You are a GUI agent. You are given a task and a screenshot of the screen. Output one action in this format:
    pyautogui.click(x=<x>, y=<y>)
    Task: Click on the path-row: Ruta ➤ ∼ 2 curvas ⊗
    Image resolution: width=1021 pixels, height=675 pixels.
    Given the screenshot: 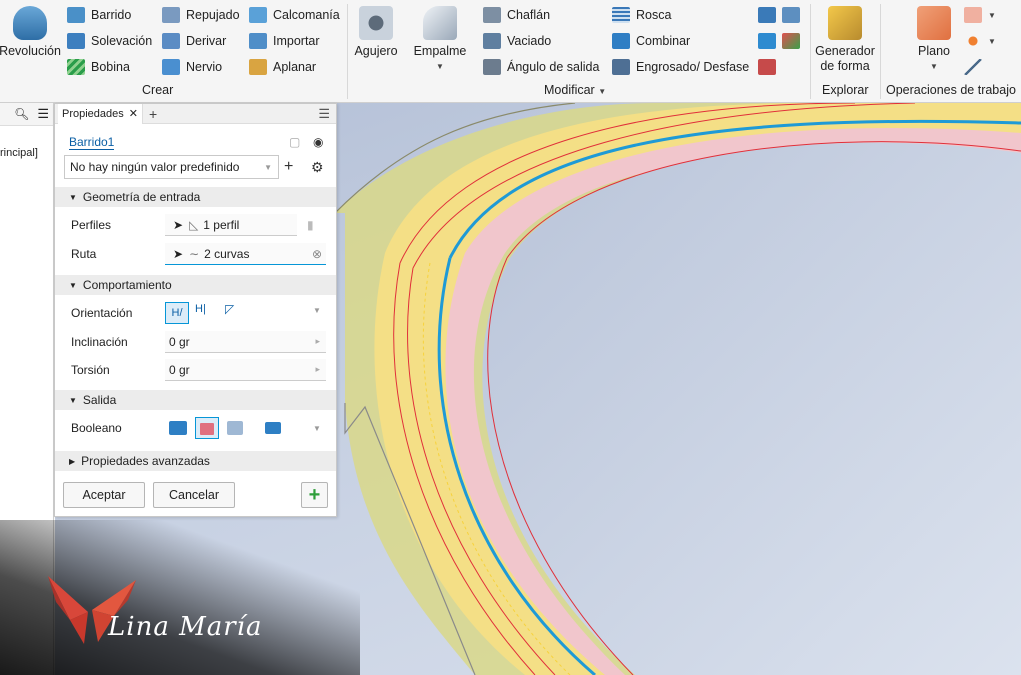 What is the action you would take?
    pyautogui.click(x=195, y=254)
    